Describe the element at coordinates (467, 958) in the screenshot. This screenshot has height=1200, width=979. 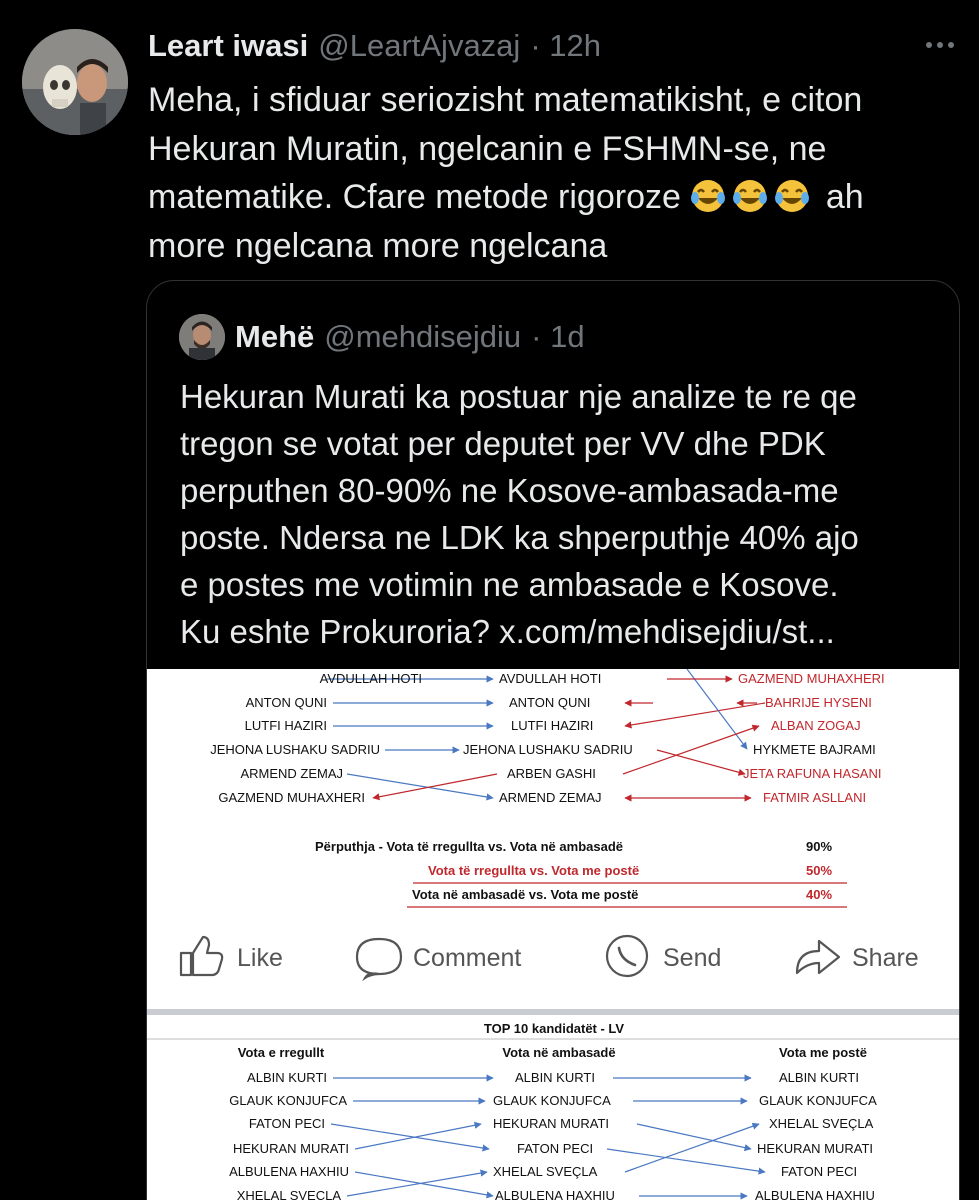
I see `comment-label: Comment` at that location.